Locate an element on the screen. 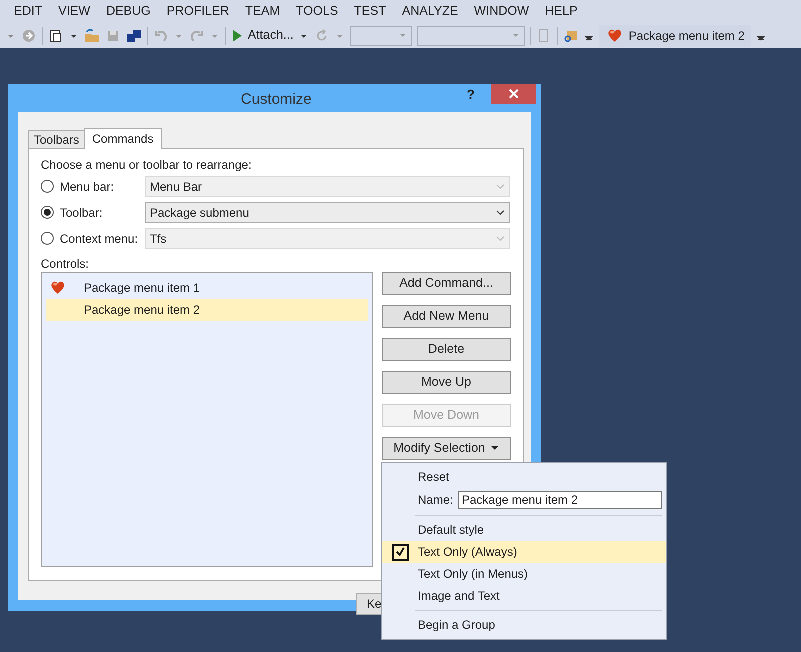 The width and height of the screenshot is (801, 652). radio-label: Menu bar: is located at coordinates (88, 187).